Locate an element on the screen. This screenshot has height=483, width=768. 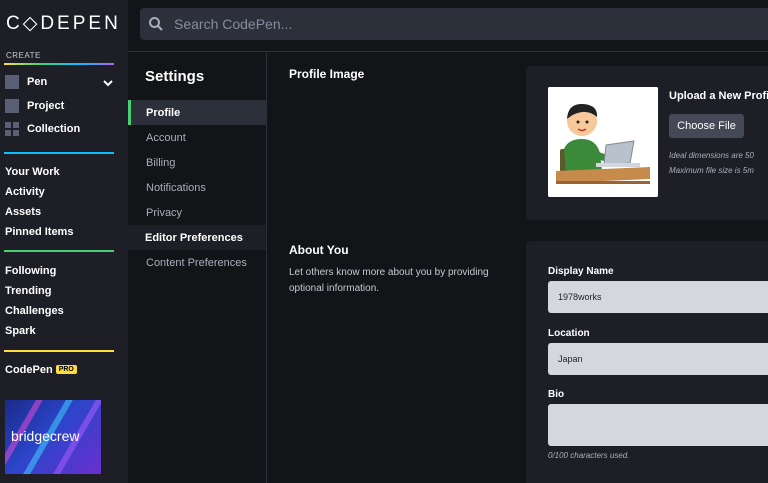
sponsor-ad: bridgecrew is located at coordinates (53, 437).